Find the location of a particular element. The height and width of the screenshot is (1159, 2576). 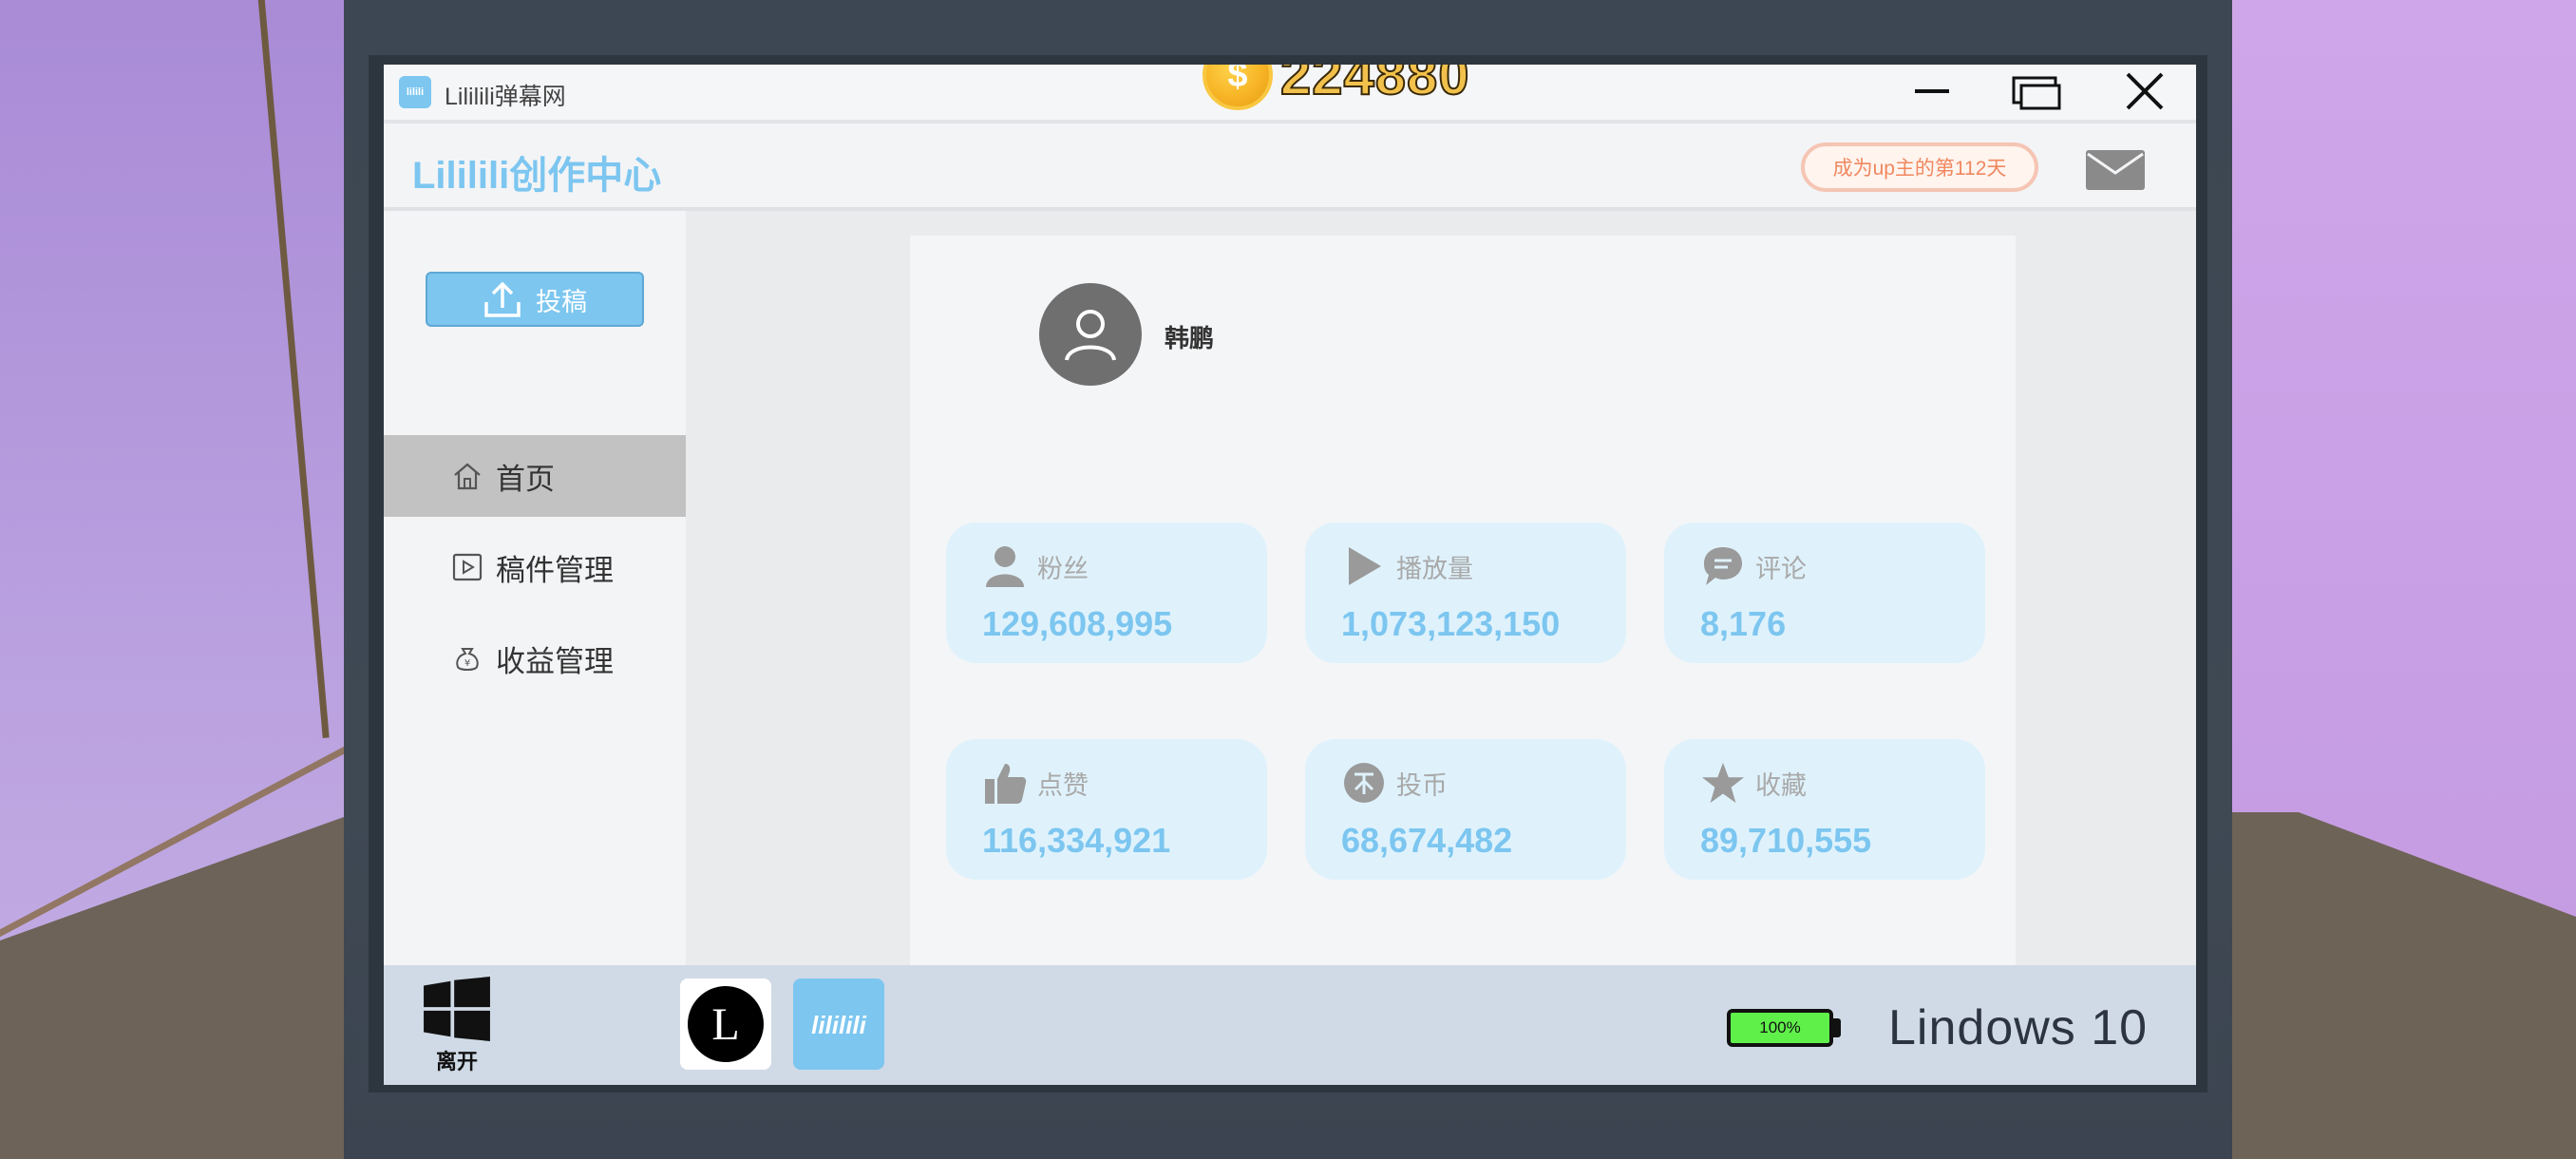

close-button is located at coordinates (2144, 92).